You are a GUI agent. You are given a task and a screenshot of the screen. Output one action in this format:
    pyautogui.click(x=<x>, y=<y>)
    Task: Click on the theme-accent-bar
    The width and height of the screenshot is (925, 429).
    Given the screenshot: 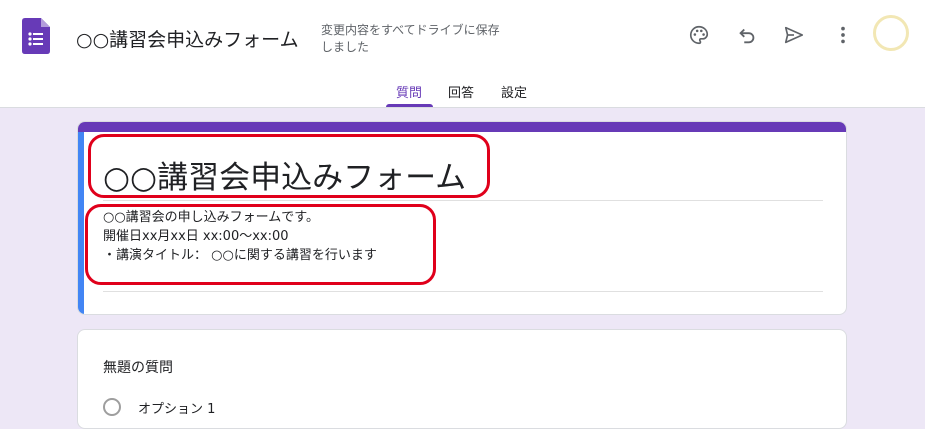 What is the action you would take?
    pyautogui.click(x=462, y=127)
    